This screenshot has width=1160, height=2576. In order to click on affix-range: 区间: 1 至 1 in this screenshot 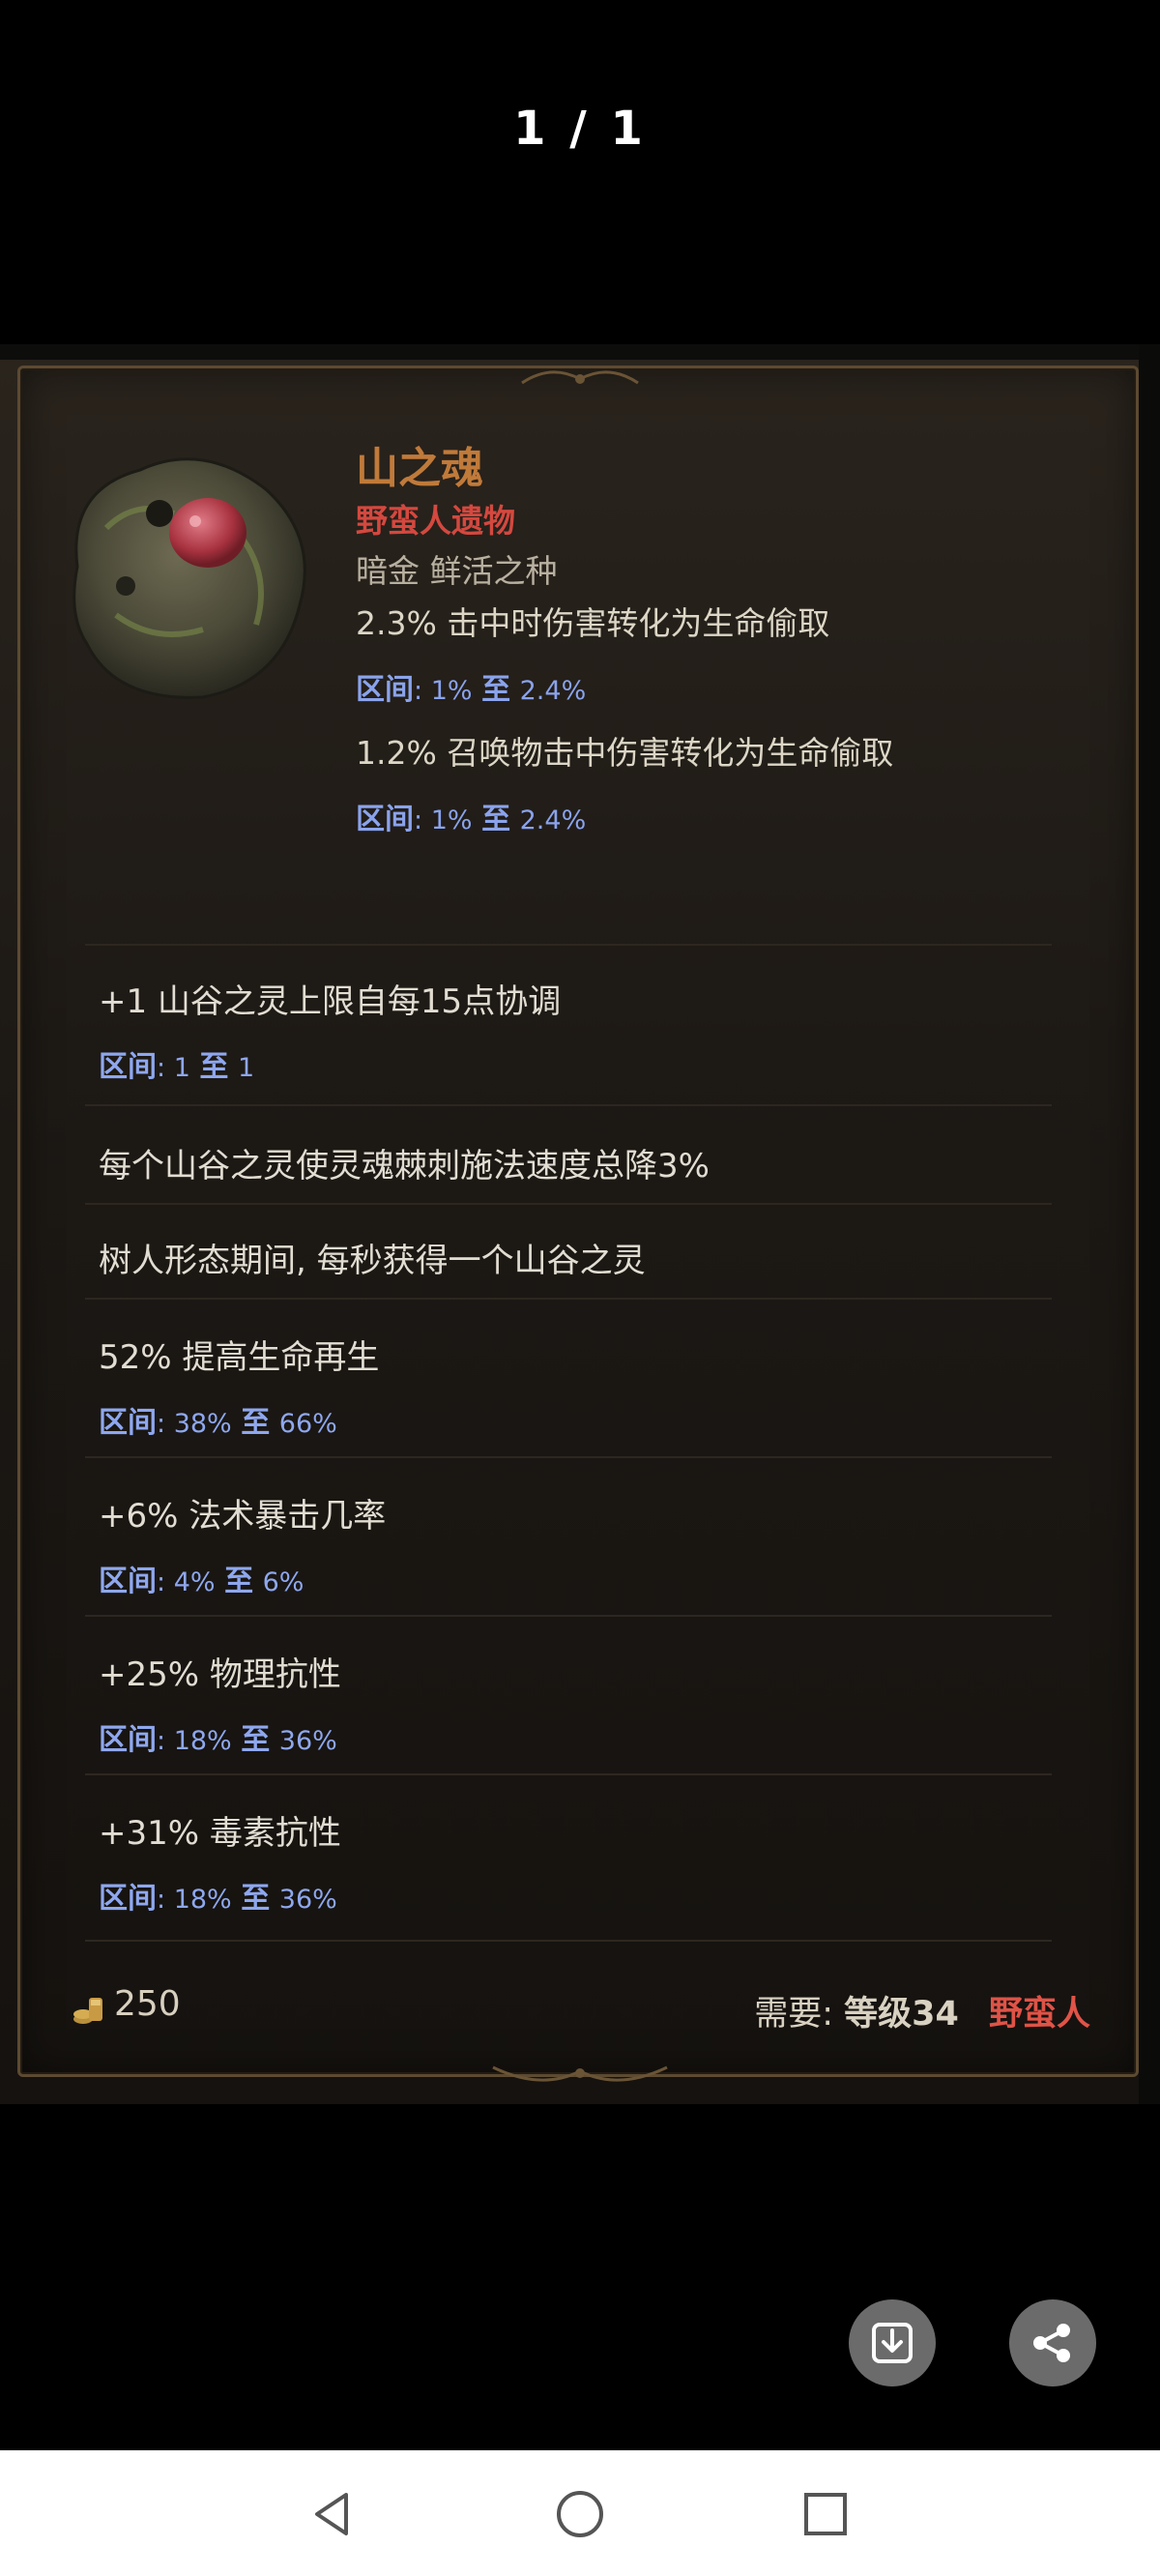, I will do `click(177, 1067)`.